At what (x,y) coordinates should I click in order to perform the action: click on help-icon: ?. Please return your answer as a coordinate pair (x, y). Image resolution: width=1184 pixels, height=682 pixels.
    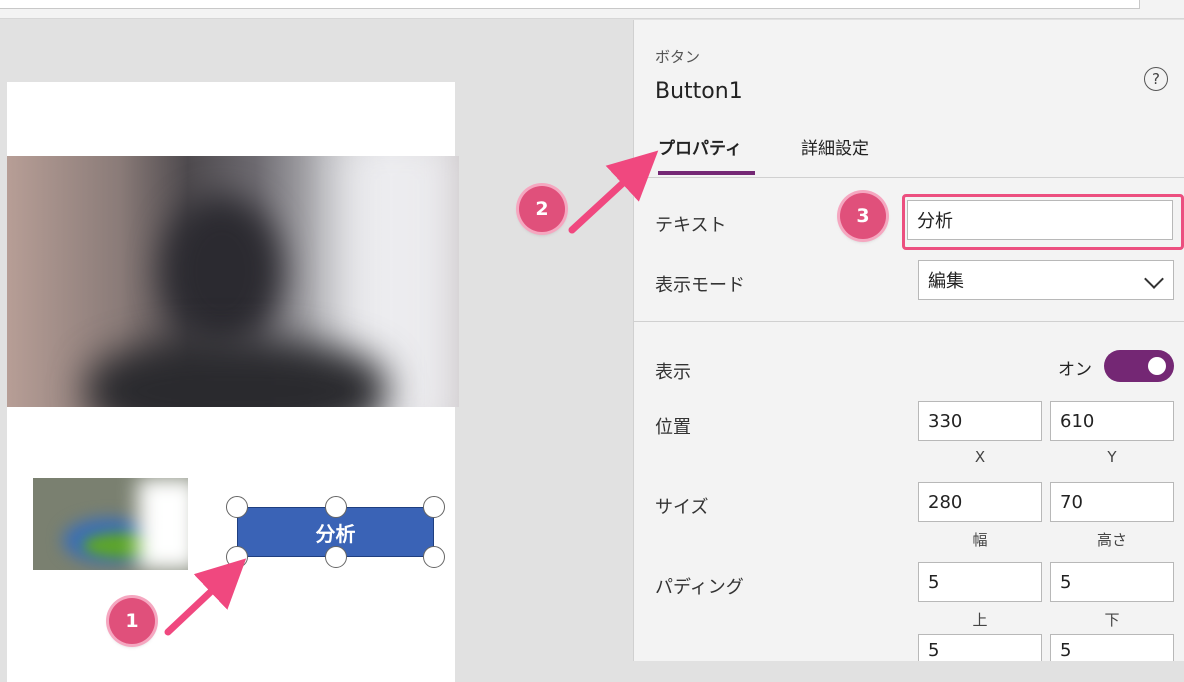
    Looking at the image, I should click on (1156, 79).